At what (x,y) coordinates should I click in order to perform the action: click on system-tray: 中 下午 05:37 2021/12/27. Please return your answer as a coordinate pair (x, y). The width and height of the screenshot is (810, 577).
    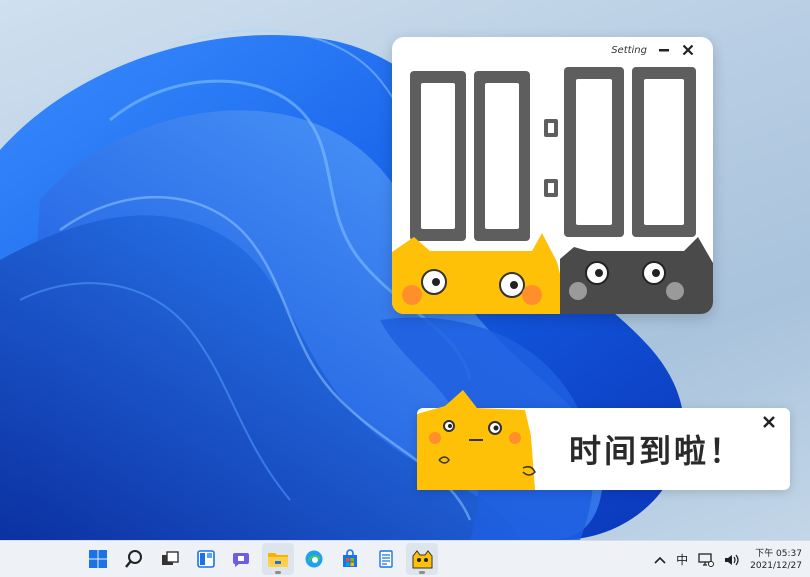
    Looking at the image, I should click on (728, 559).